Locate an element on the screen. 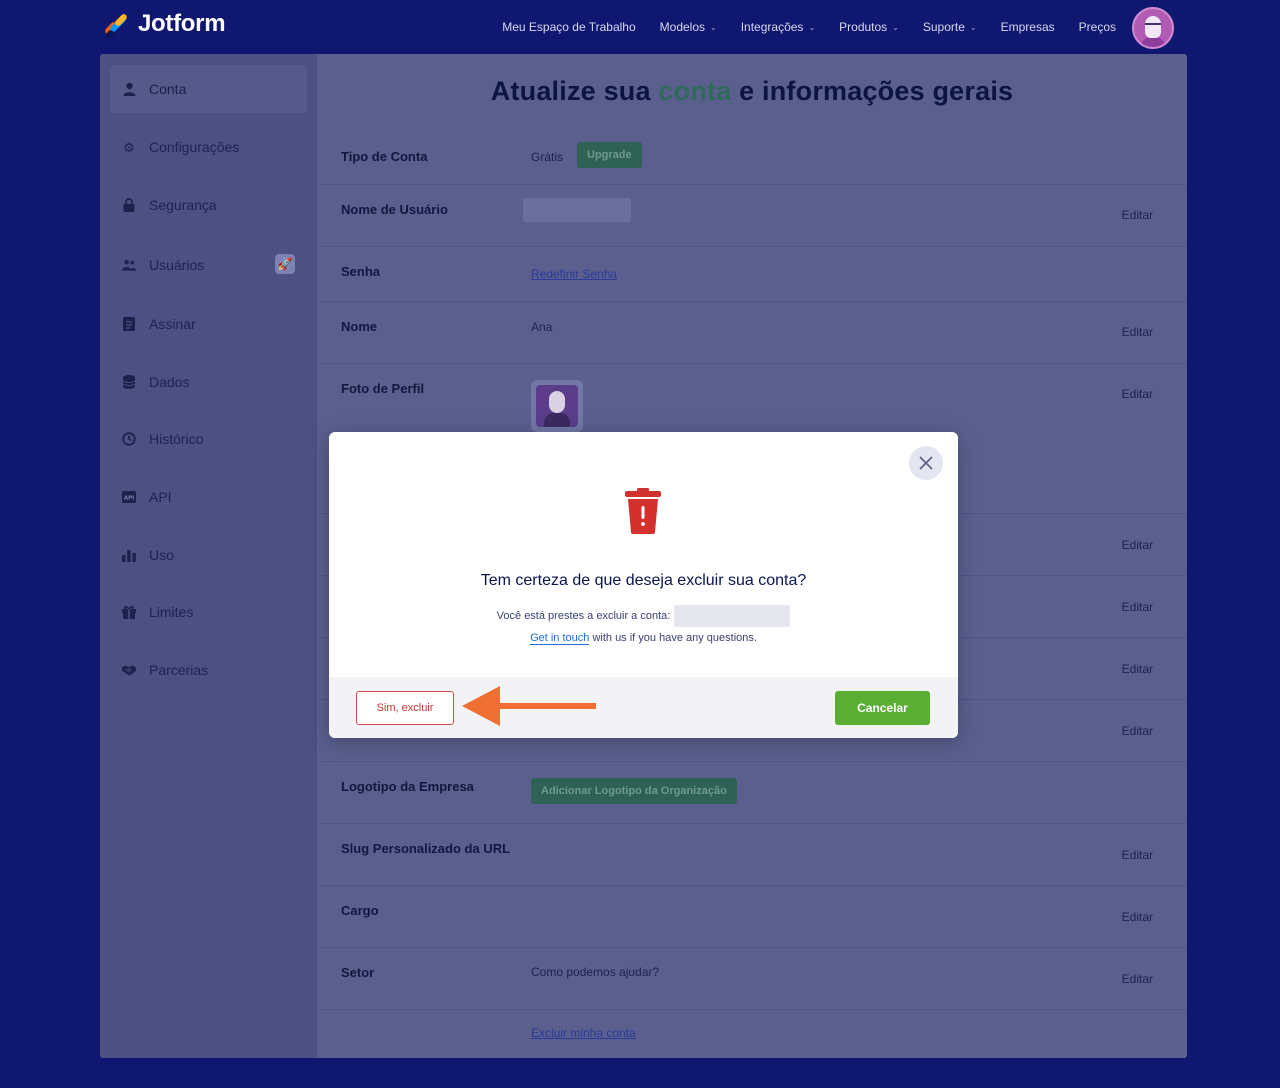 The width and height of the screenshot is (1280, 1088). sidebar-item-configuracoes: ⚙ Configurações is located at coordinates (208, 147).